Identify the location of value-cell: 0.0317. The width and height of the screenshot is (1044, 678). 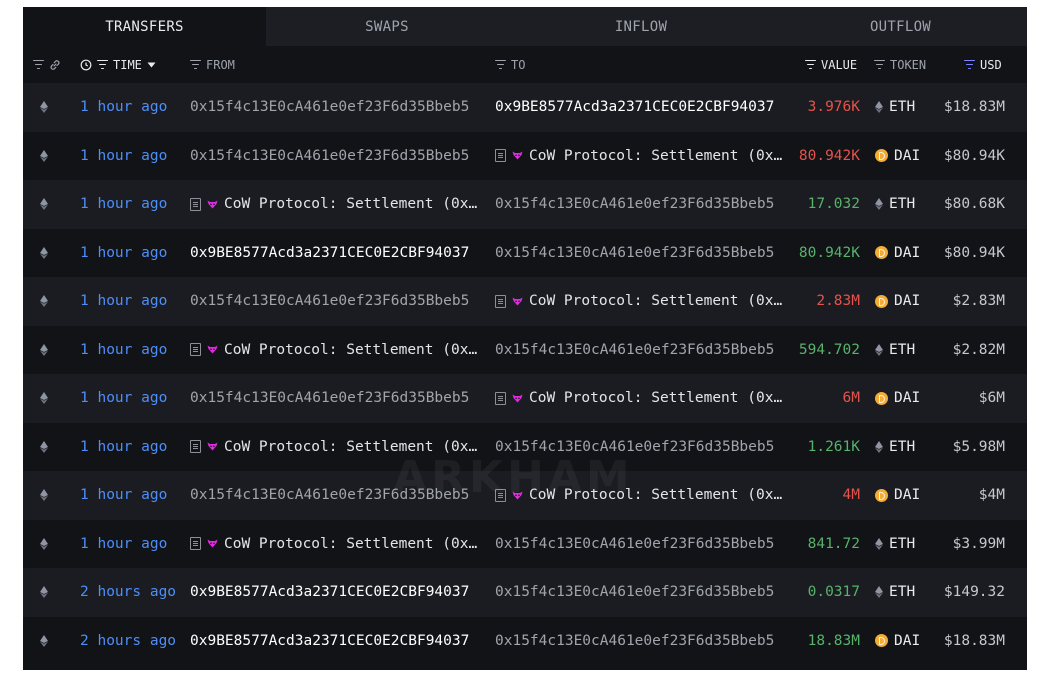
(833, 592).